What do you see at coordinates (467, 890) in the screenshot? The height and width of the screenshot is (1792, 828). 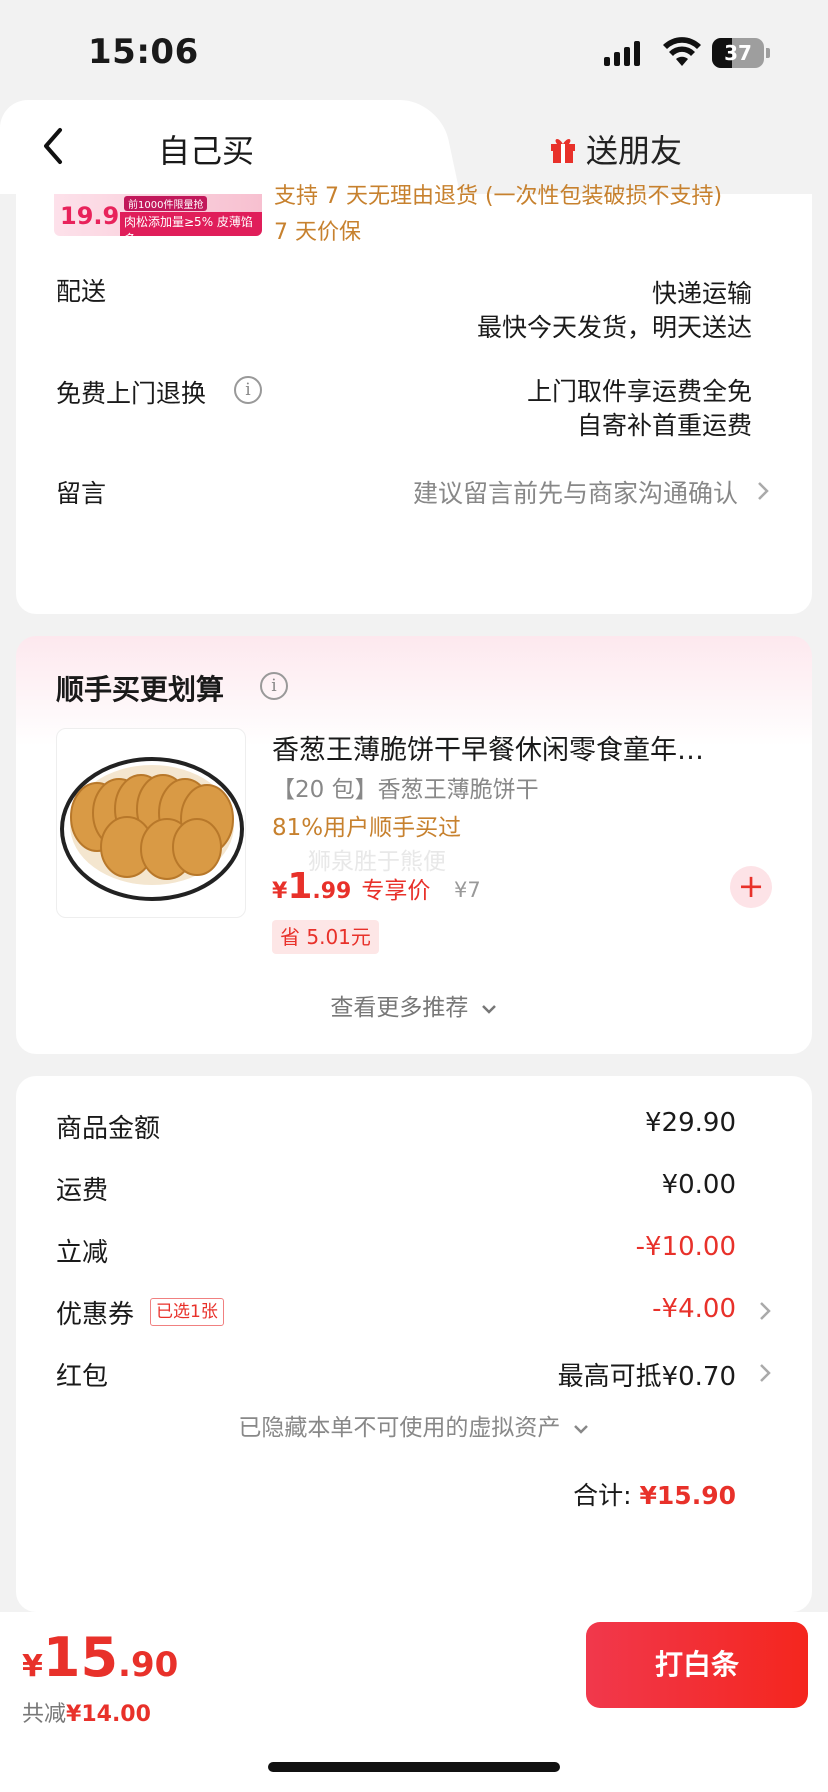 I see `original-price: ¥7` at bounding box center [467, 890].